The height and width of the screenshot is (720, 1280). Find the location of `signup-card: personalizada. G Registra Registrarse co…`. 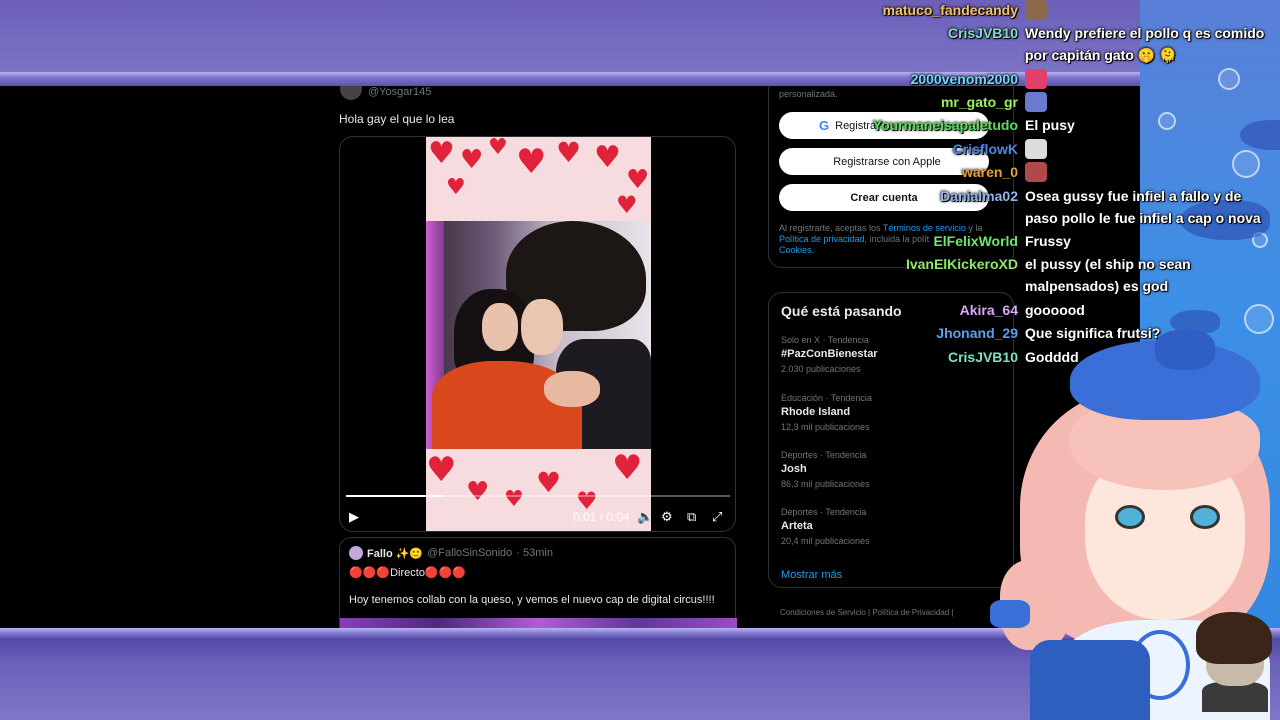

signup-card: personalizada. G Registra Registrarse co… is located at coordinates (891, 177).